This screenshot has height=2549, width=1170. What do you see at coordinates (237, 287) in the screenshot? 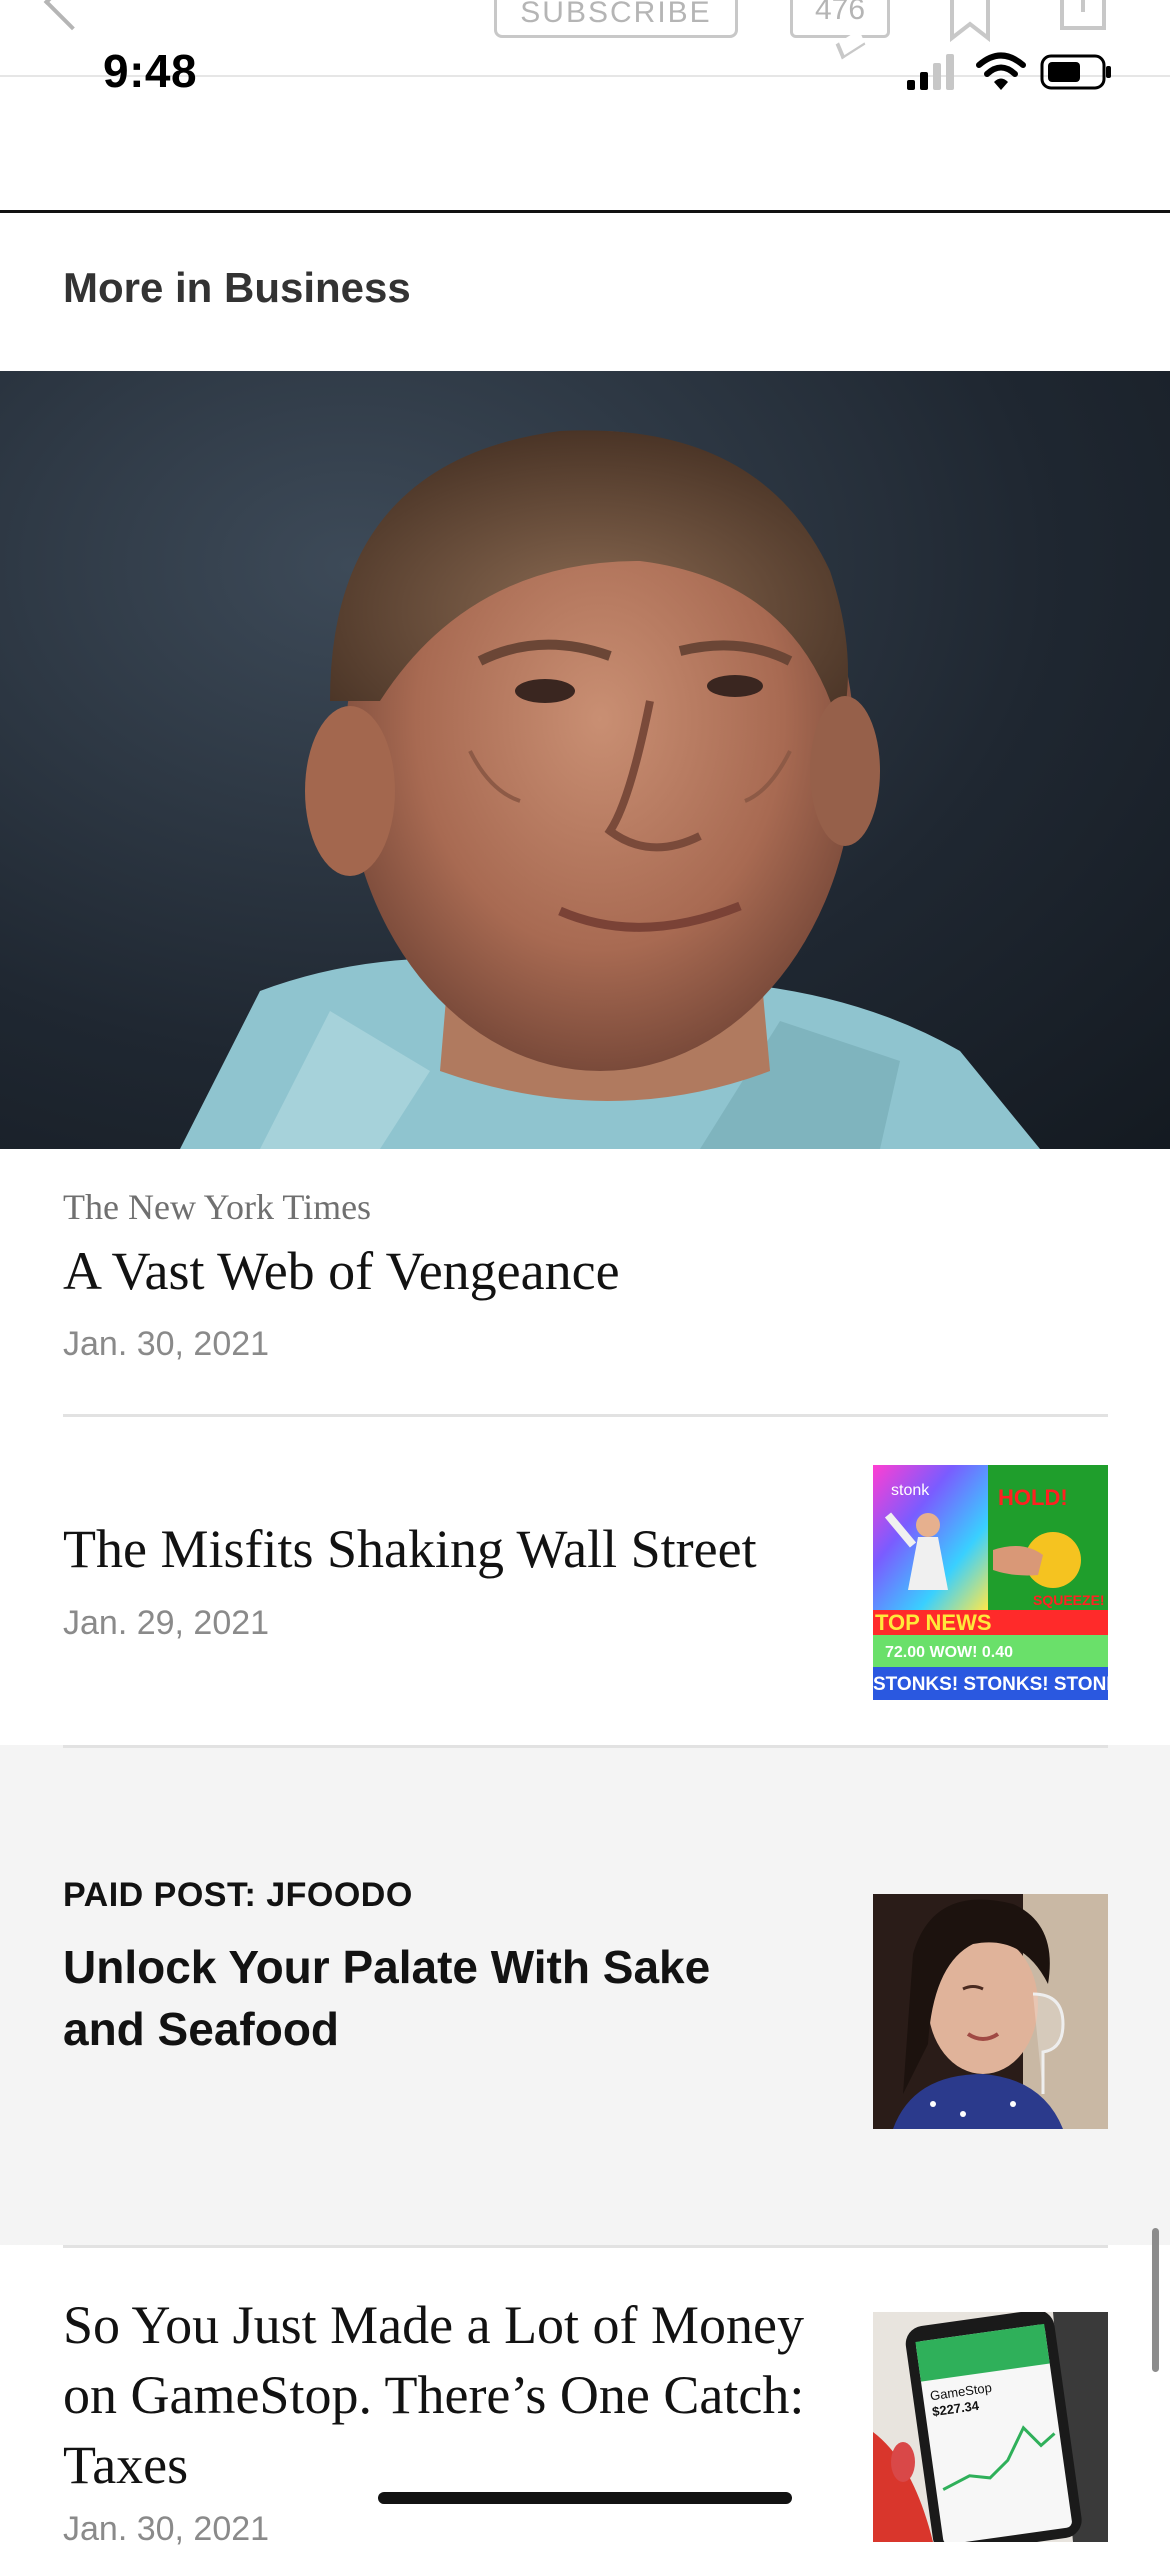
I see `section-title: More in Business` at bounding box center [237, 287].